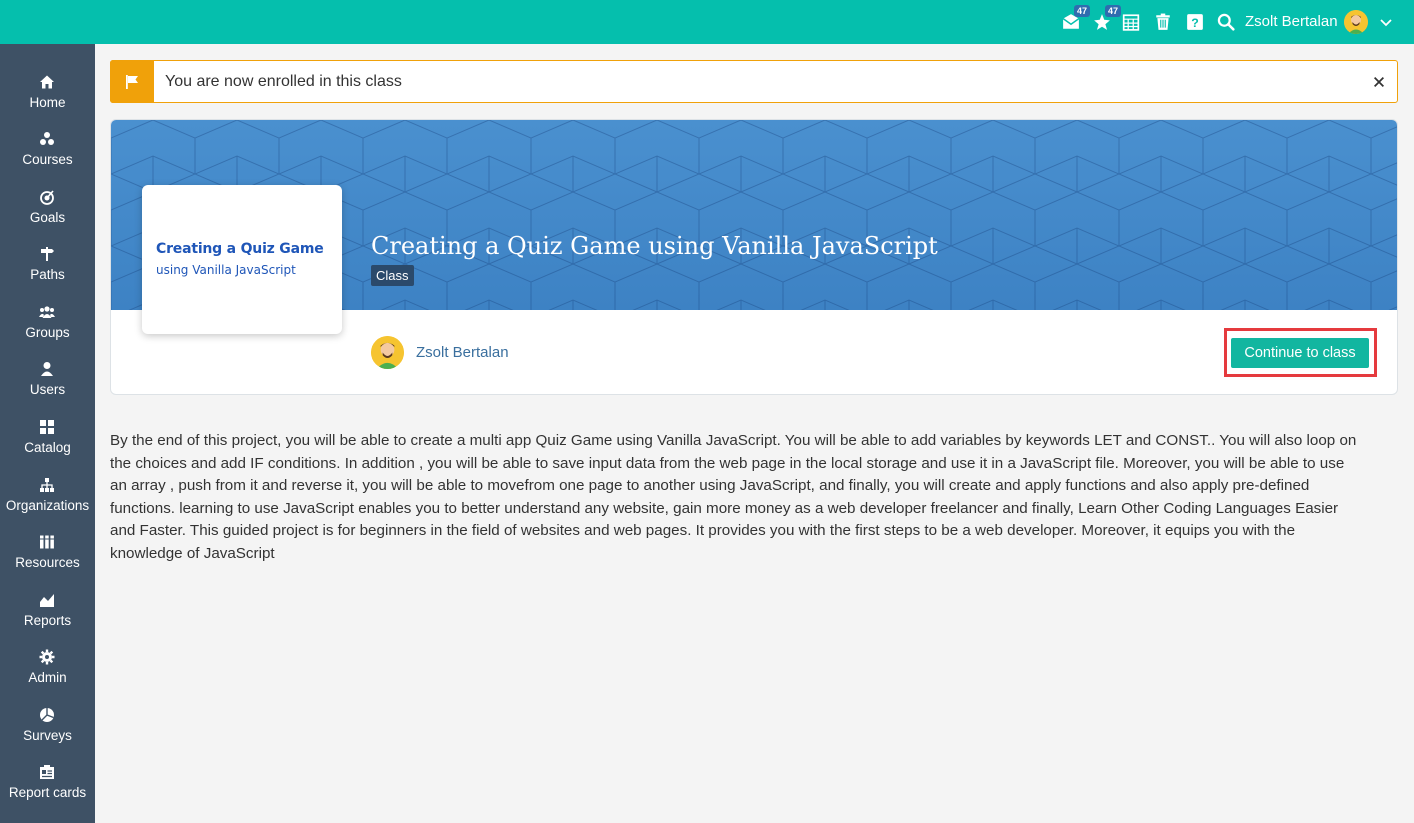 The height and width of the screenshot is (823, 1414). I want to click on resources-icon, so click(47, 542).